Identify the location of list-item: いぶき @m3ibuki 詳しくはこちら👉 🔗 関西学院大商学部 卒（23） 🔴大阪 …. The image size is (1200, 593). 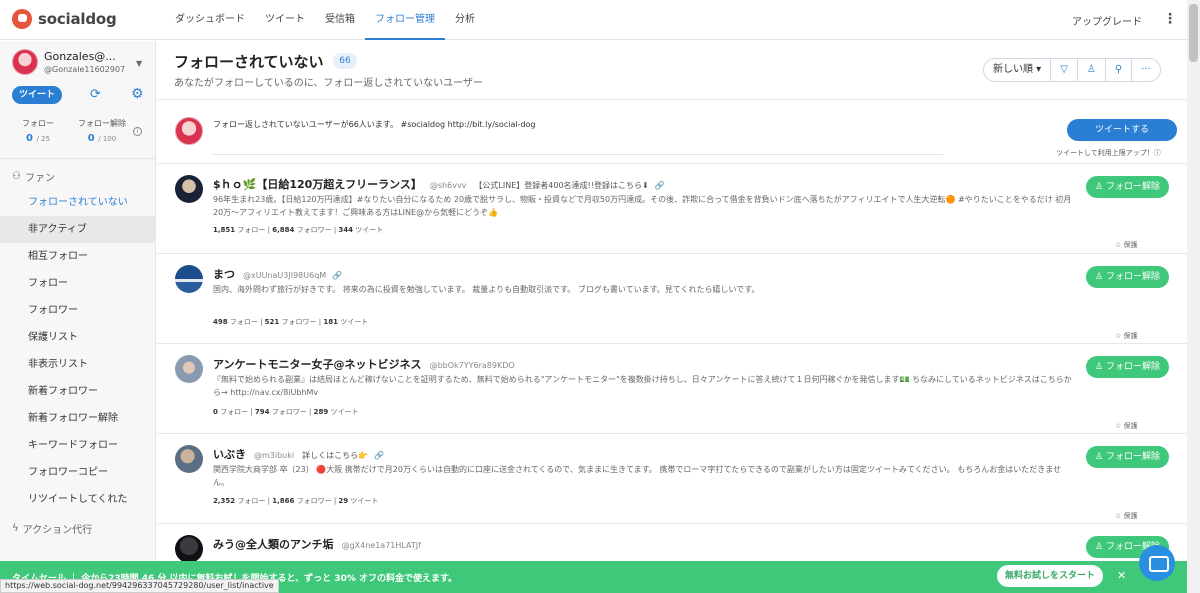
(672, 478).